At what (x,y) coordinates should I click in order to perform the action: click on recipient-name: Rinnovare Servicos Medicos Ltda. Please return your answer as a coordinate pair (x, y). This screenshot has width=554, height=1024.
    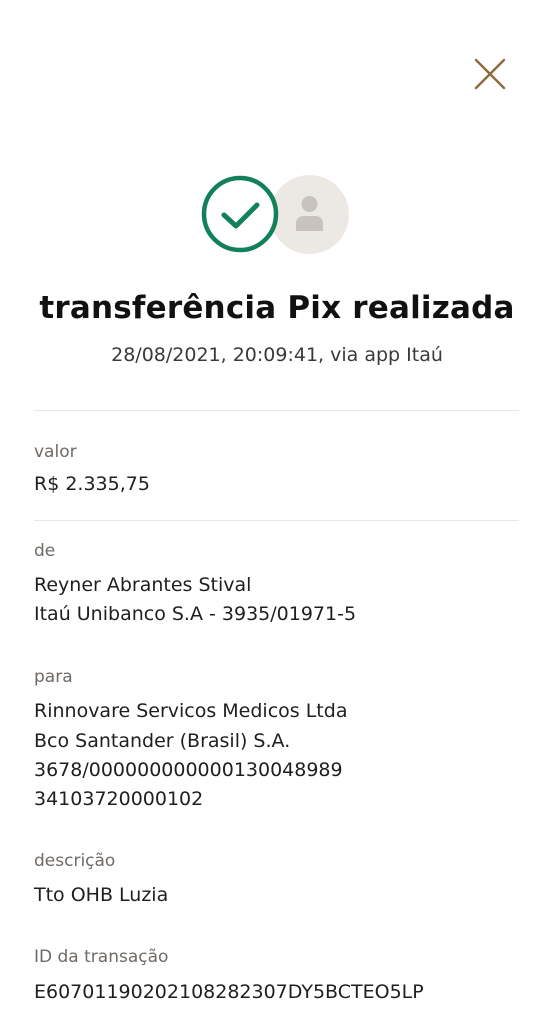
    Looking at the image, I should click on (191, 711).